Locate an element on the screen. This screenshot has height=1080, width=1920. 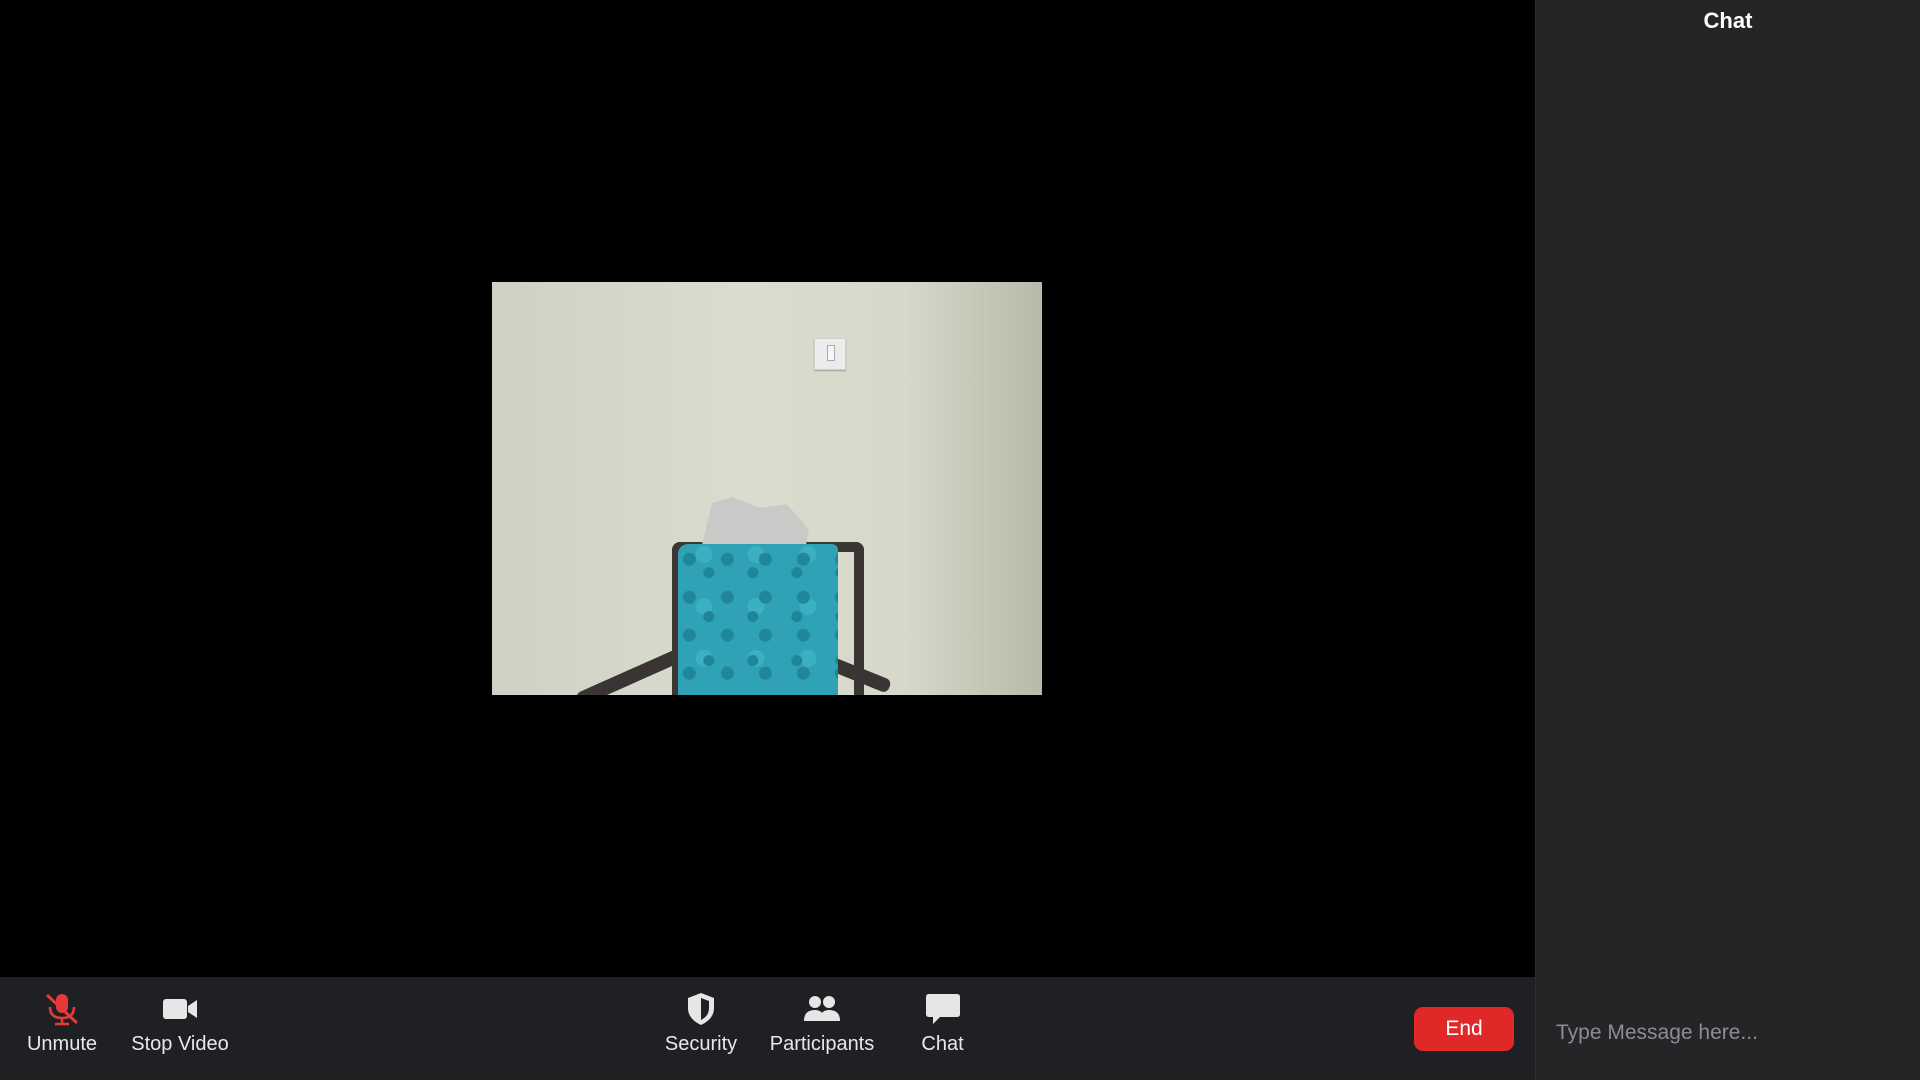
chat-panel-title: Chat is located at coordinates (1728, 20).